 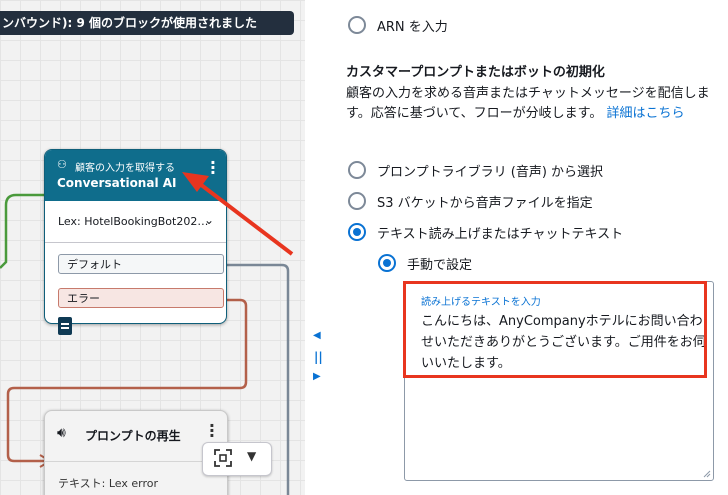 I want to click on option-label: S3 バケットから音声ファイルを指定, so click(x=485, y=203).